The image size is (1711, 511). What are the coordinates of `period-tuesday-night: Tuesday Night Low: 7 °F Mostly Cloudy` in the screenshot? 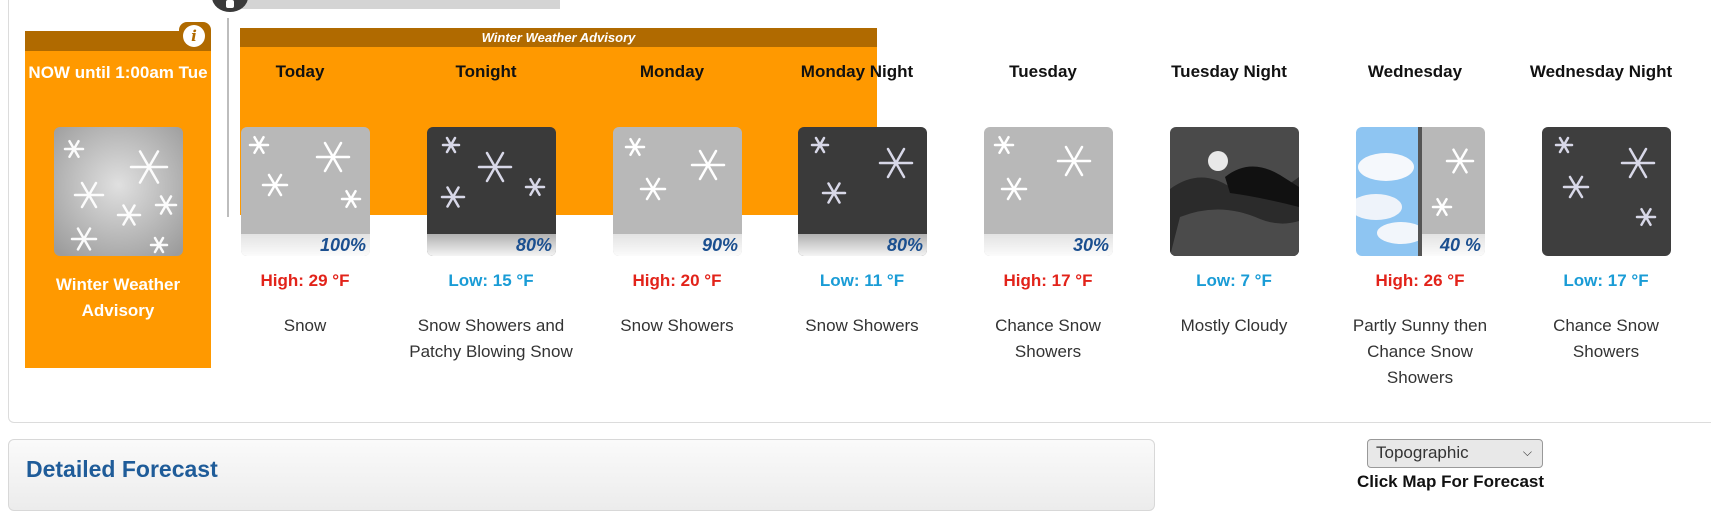 It's located at (1229, 197).